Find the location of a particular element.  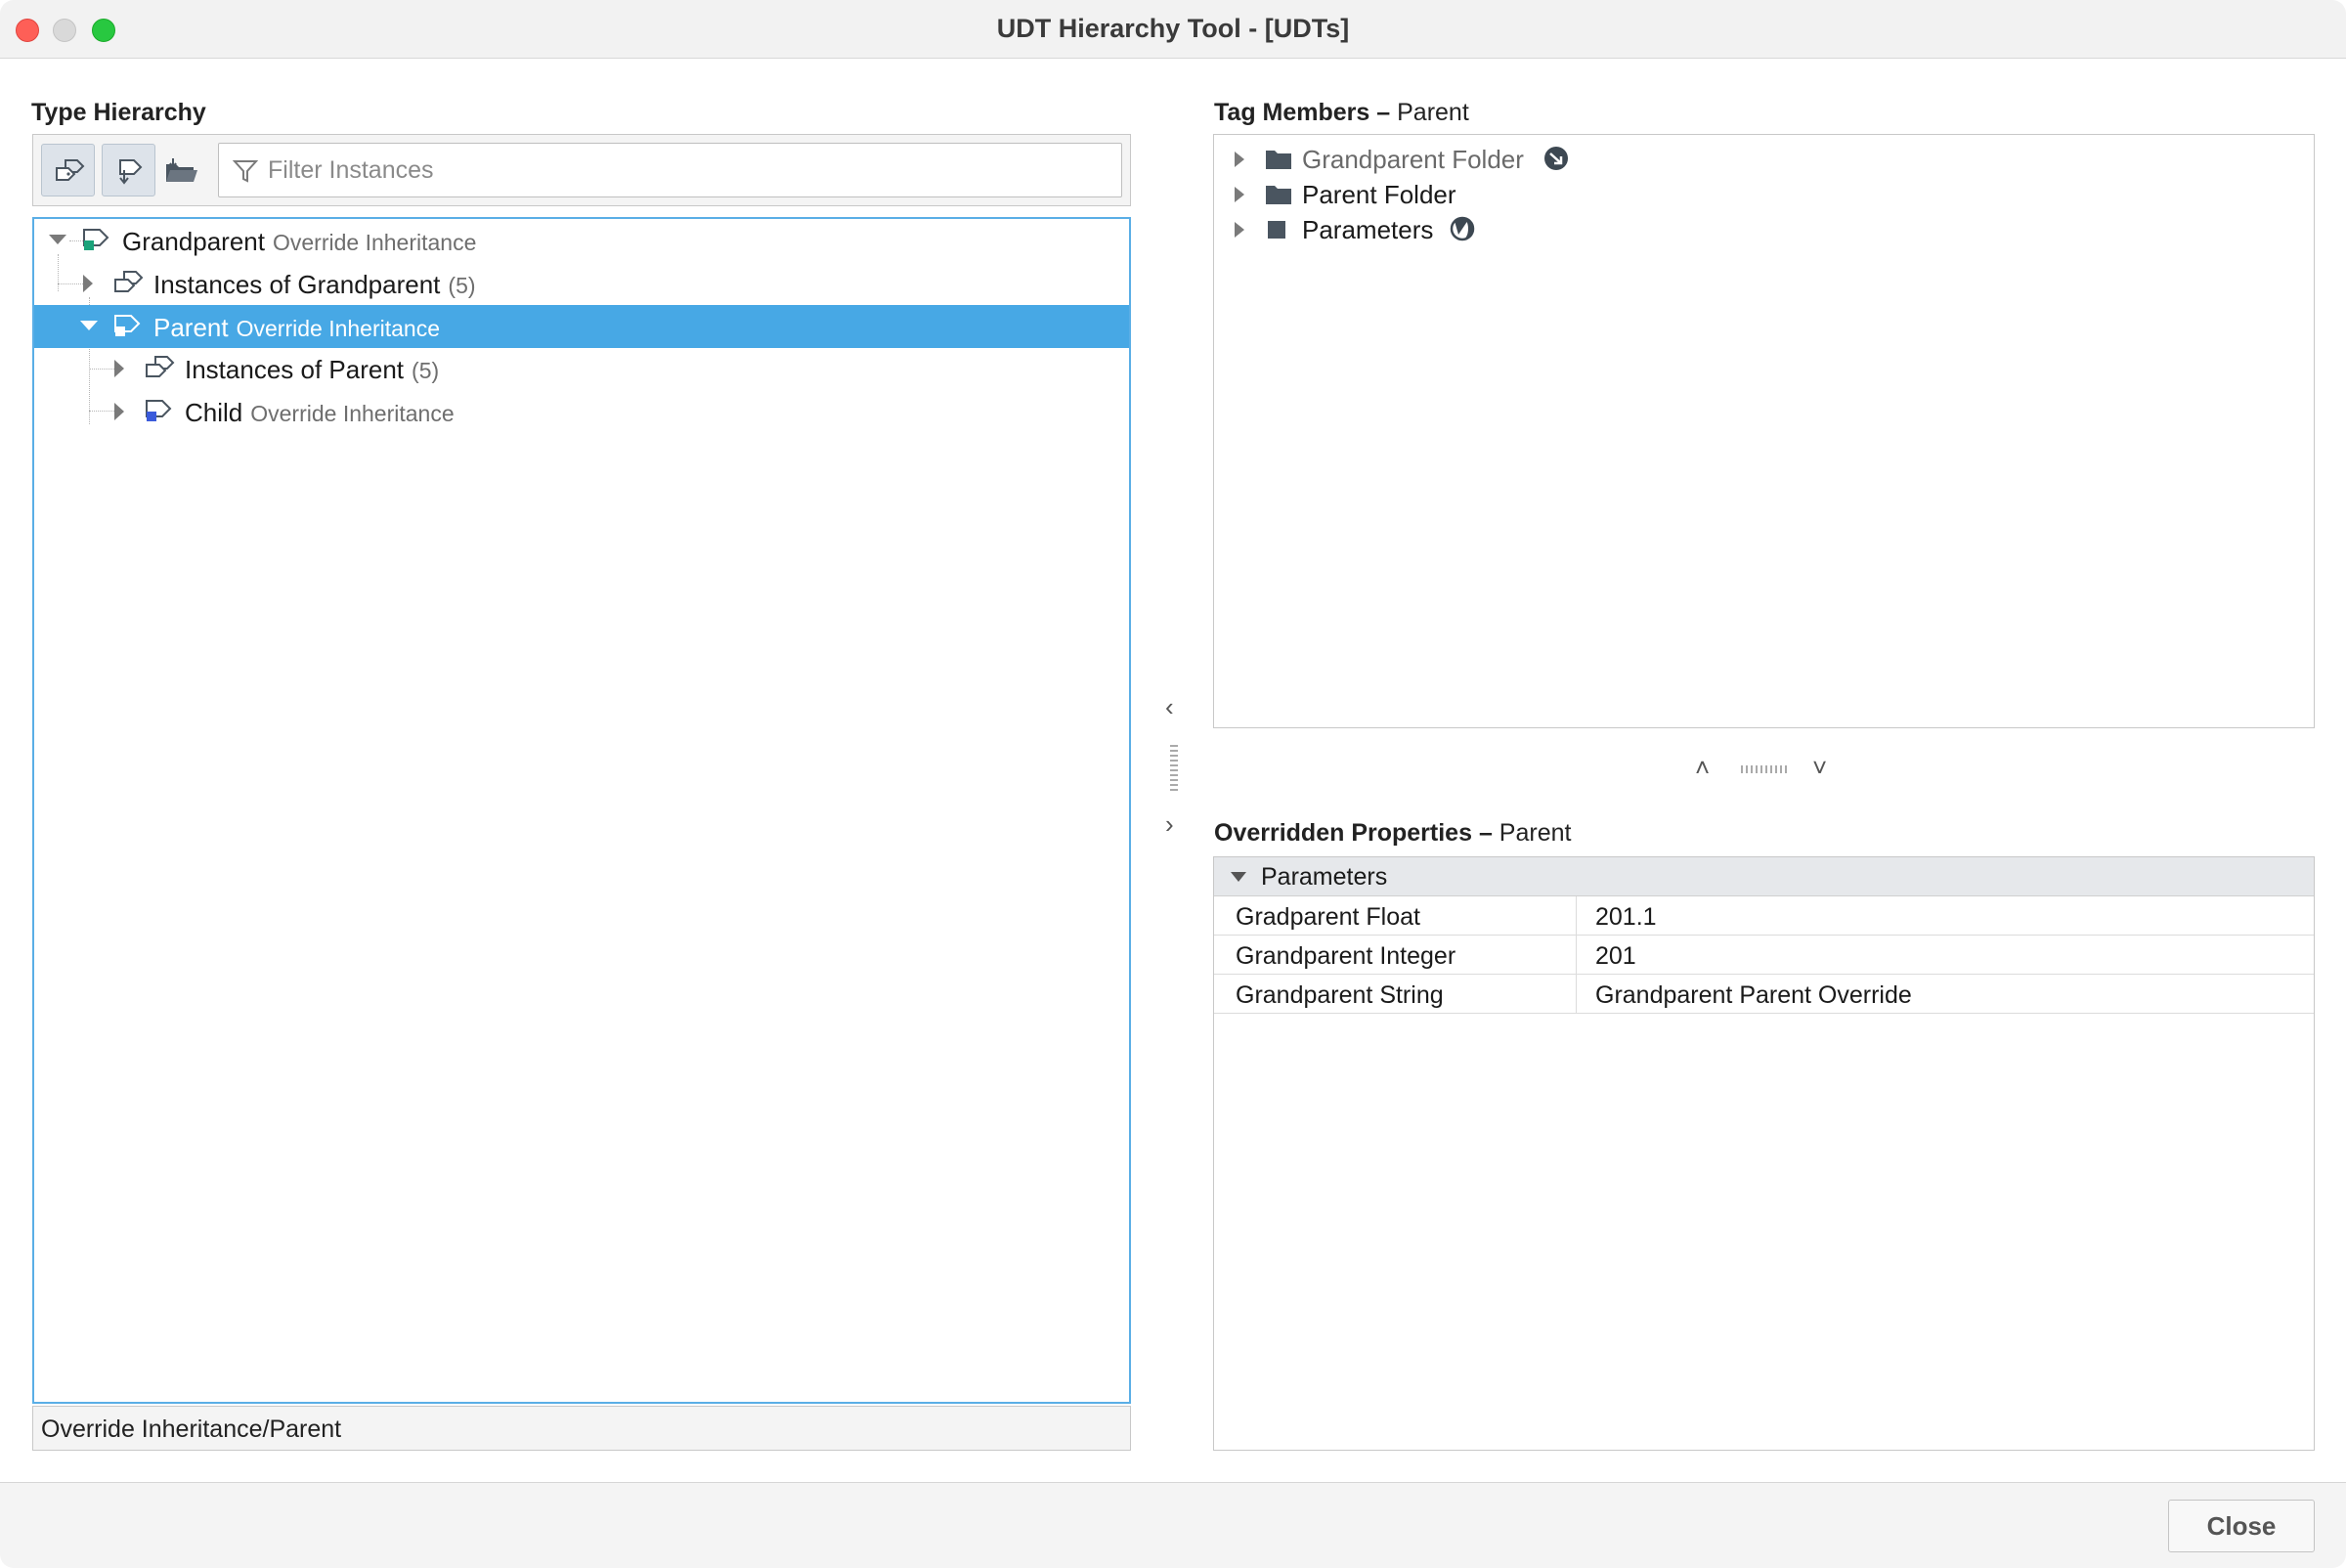

tree-node-parent: Parent Override Inheritance is located at coordinates (582, 326).